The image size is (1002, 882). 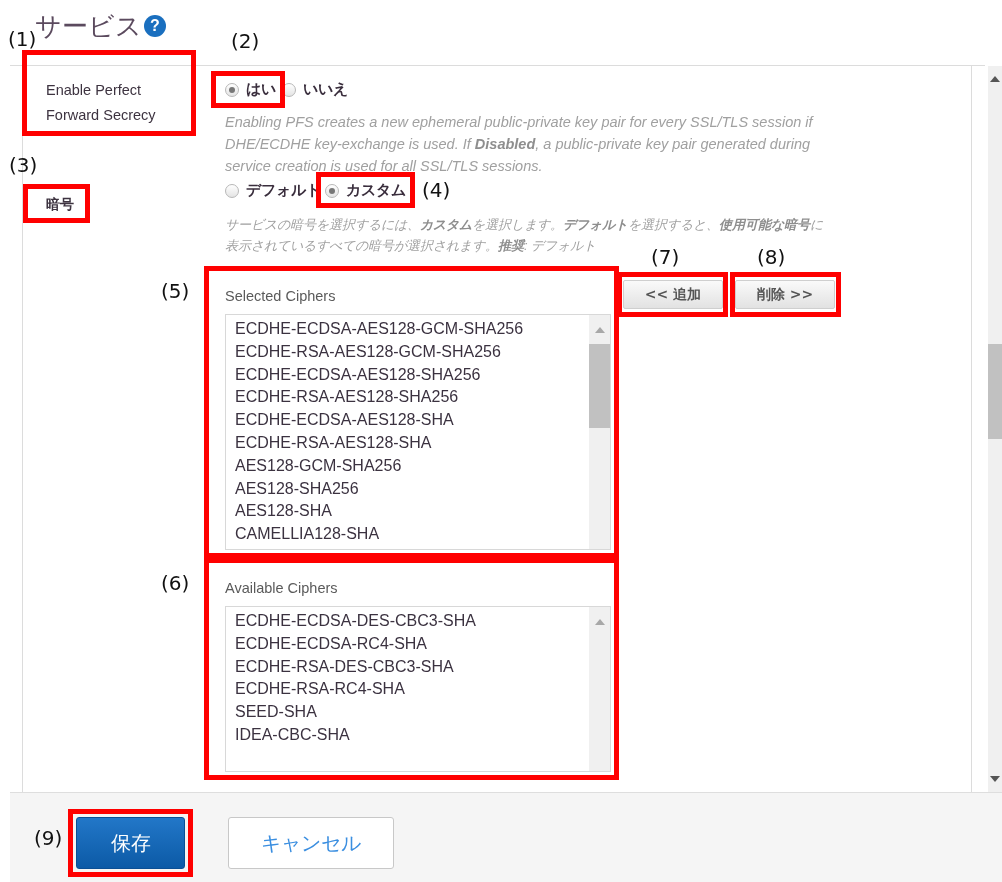 I want to click on section-title: サービス, so click(x=88, y=26).